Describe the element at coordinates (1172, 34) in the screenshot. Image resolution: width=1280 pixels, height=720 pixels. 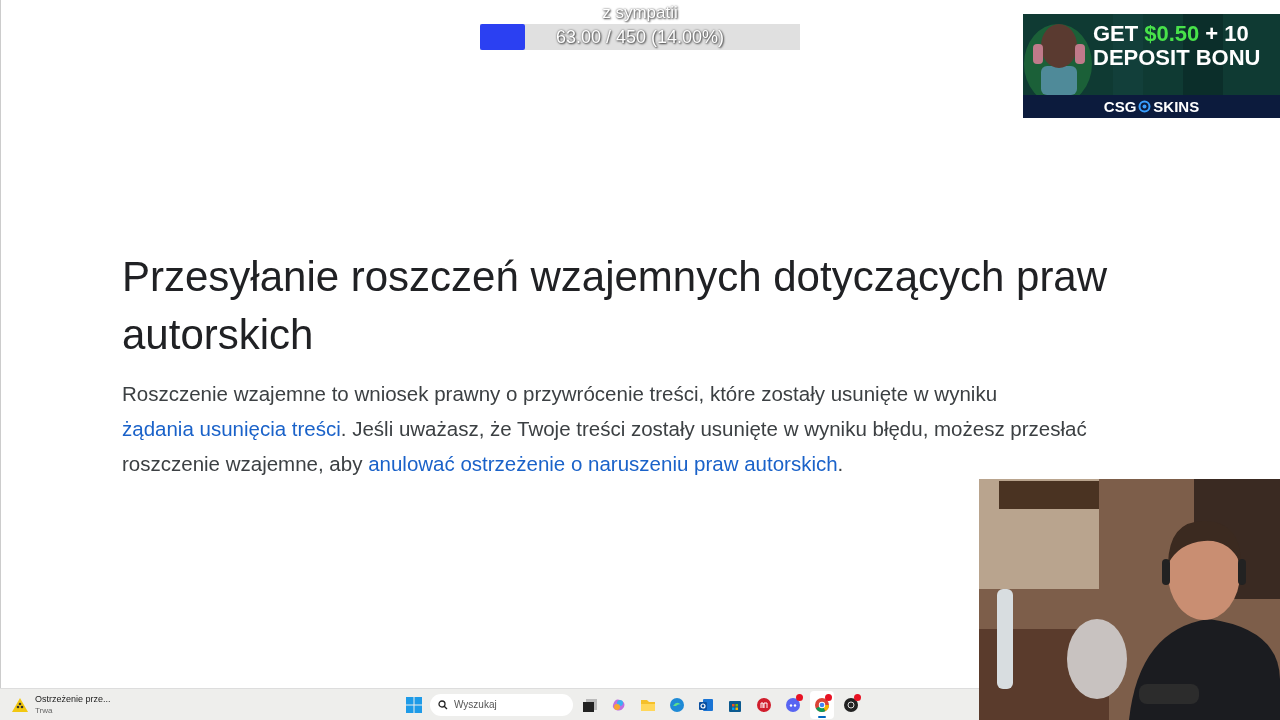
I see `ad-amount: $0.50` at that location.